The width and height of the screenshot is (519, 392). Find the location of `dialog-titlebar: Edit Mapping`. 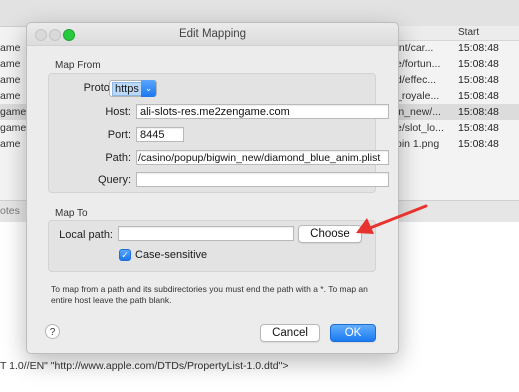

dialog-titlebar: Edit Mapping is located at coordinates (212, 34).